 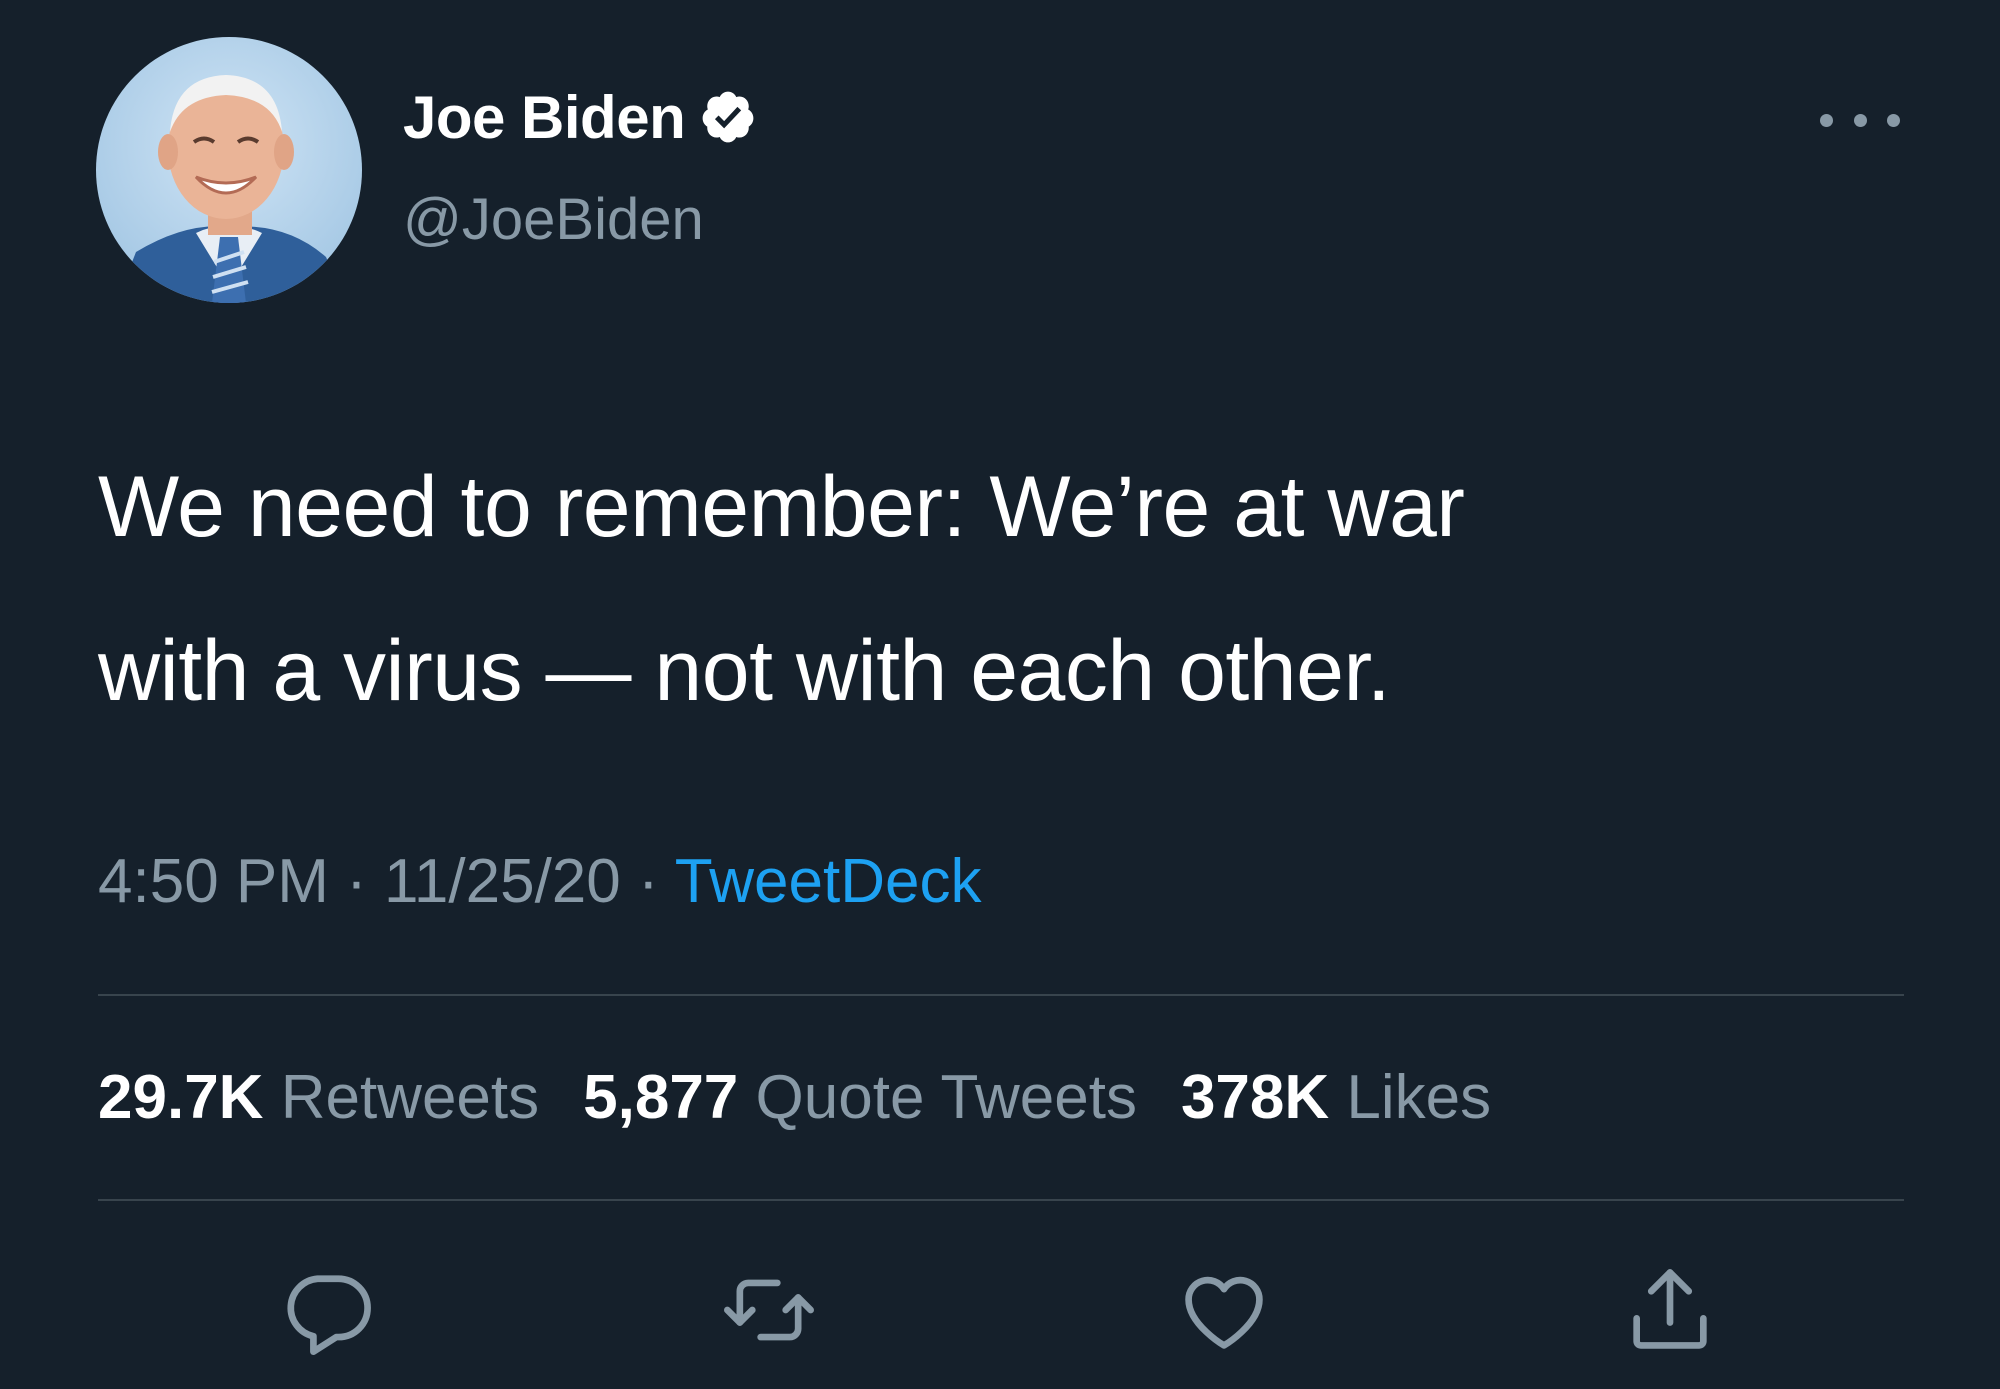 What do you see at coordinates (1419, 1097) in the screenshot?
I see `likes-label: Likes` at bounding box center [1419, 1097].